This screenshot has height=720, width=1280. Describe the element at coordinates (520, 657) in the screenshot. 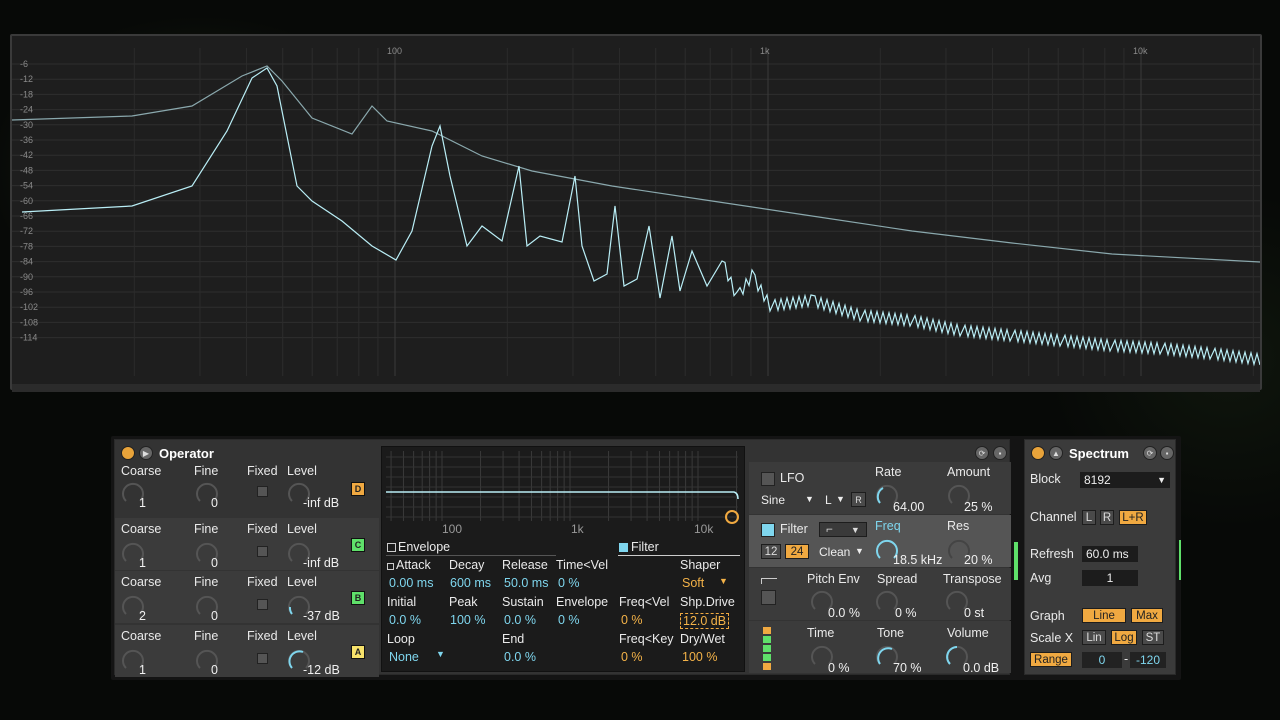

I see `end-value: 0.0 %` at that location.